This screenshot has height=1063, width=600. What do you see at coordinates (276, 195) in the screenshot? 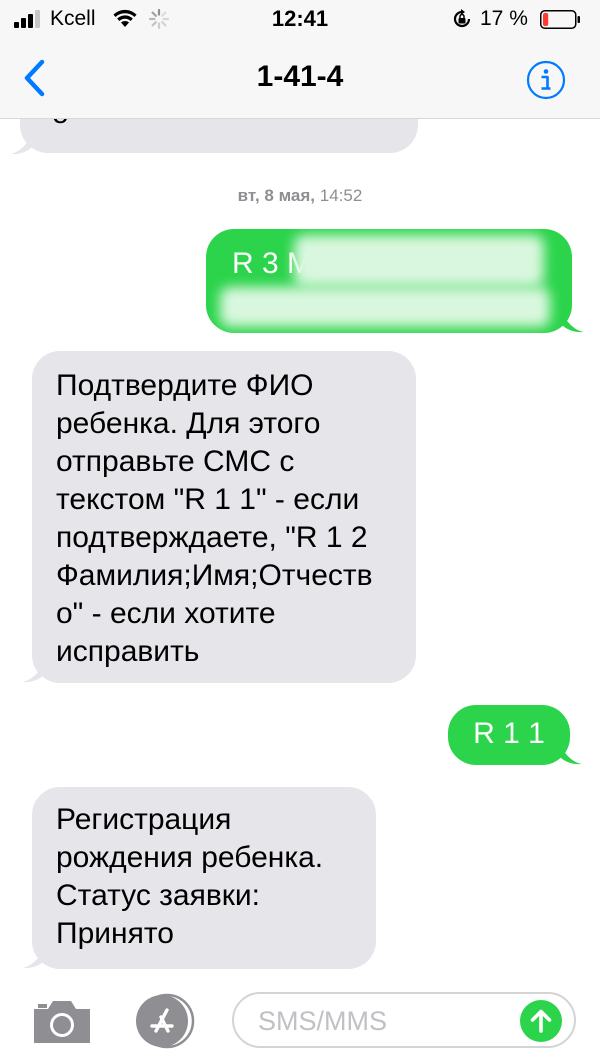
I see `timestamp-day: вт, 8 мая,` at bounding box center [276, 195].